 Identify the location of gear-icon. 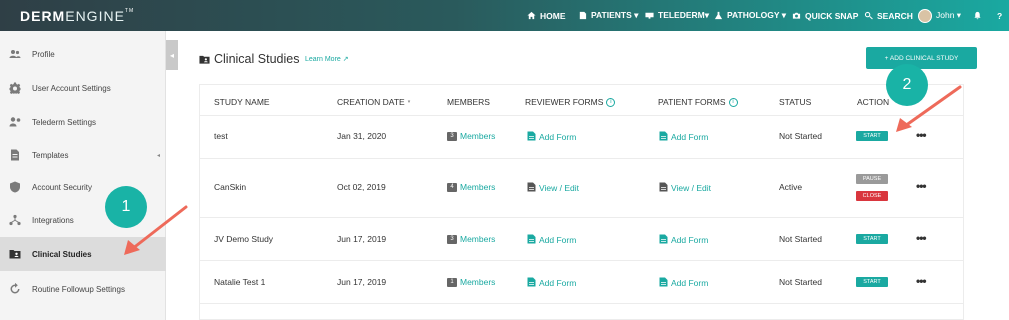
(15, 88).